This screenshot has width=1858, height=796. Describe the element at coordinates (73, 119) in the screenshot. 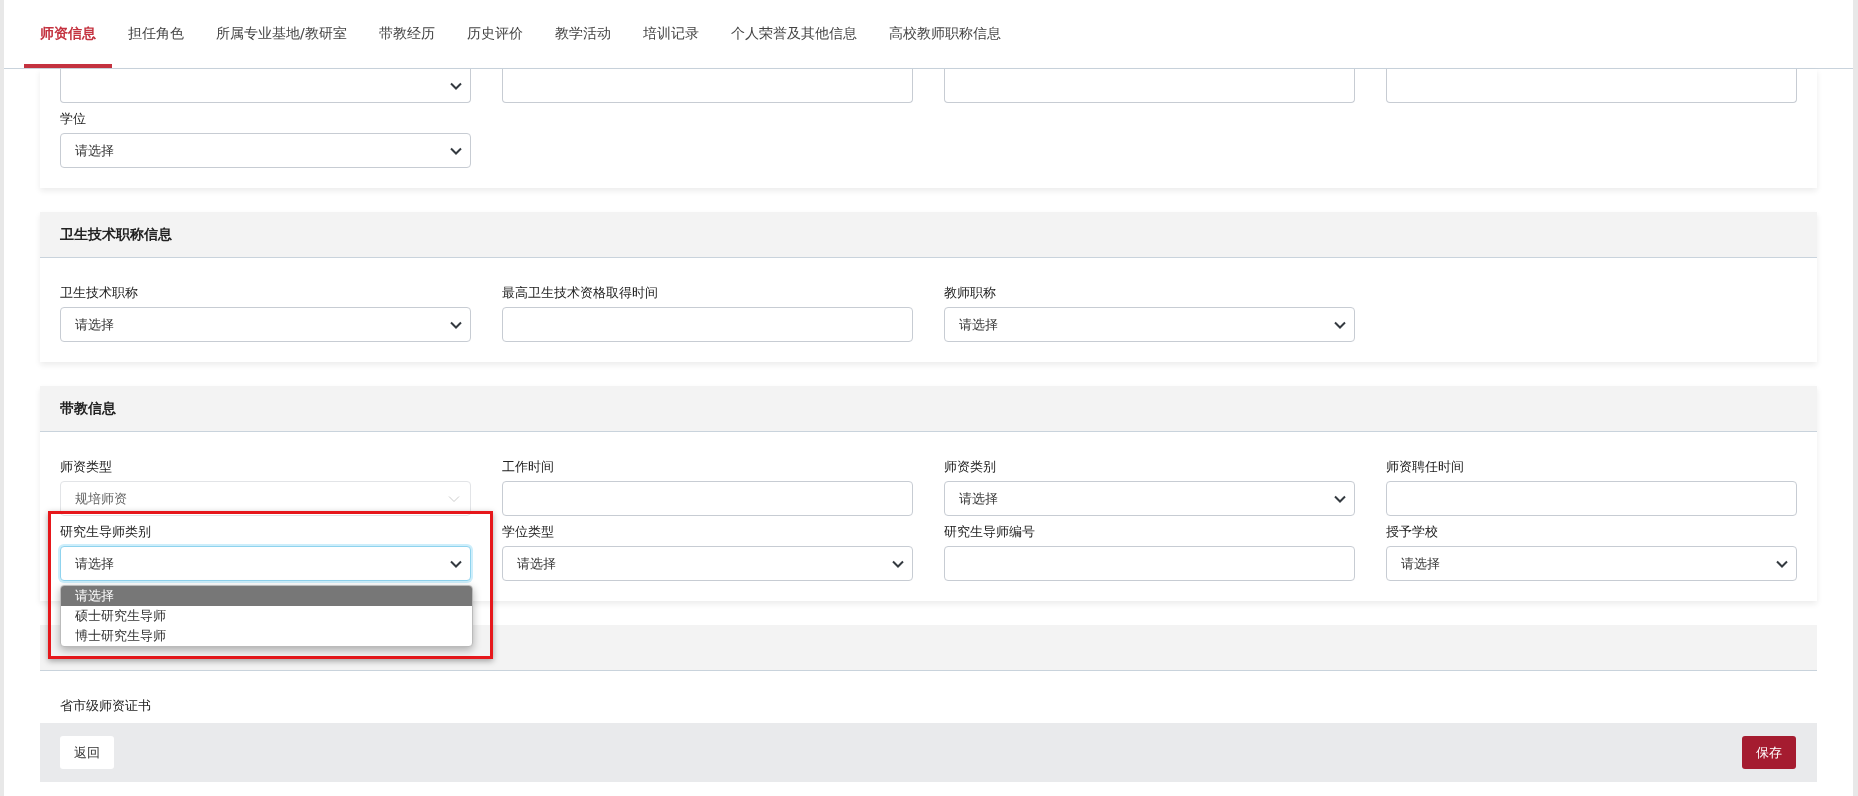

I see `field-label: 学位` at that location.